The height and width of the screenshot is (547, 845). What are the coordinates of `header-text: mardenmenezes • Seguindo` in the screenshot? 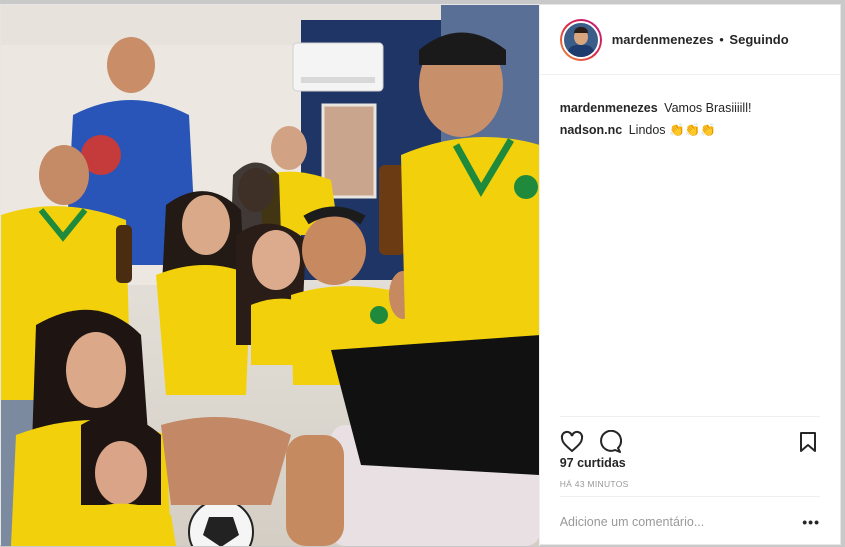 It's located at (700, 39).